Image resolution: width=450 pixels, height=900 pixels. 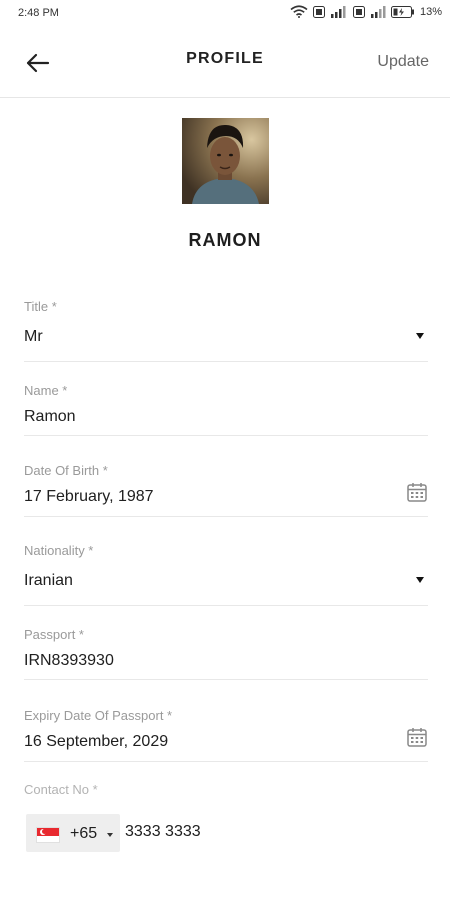 I want to click on avatar, so click(x=225, y=161).